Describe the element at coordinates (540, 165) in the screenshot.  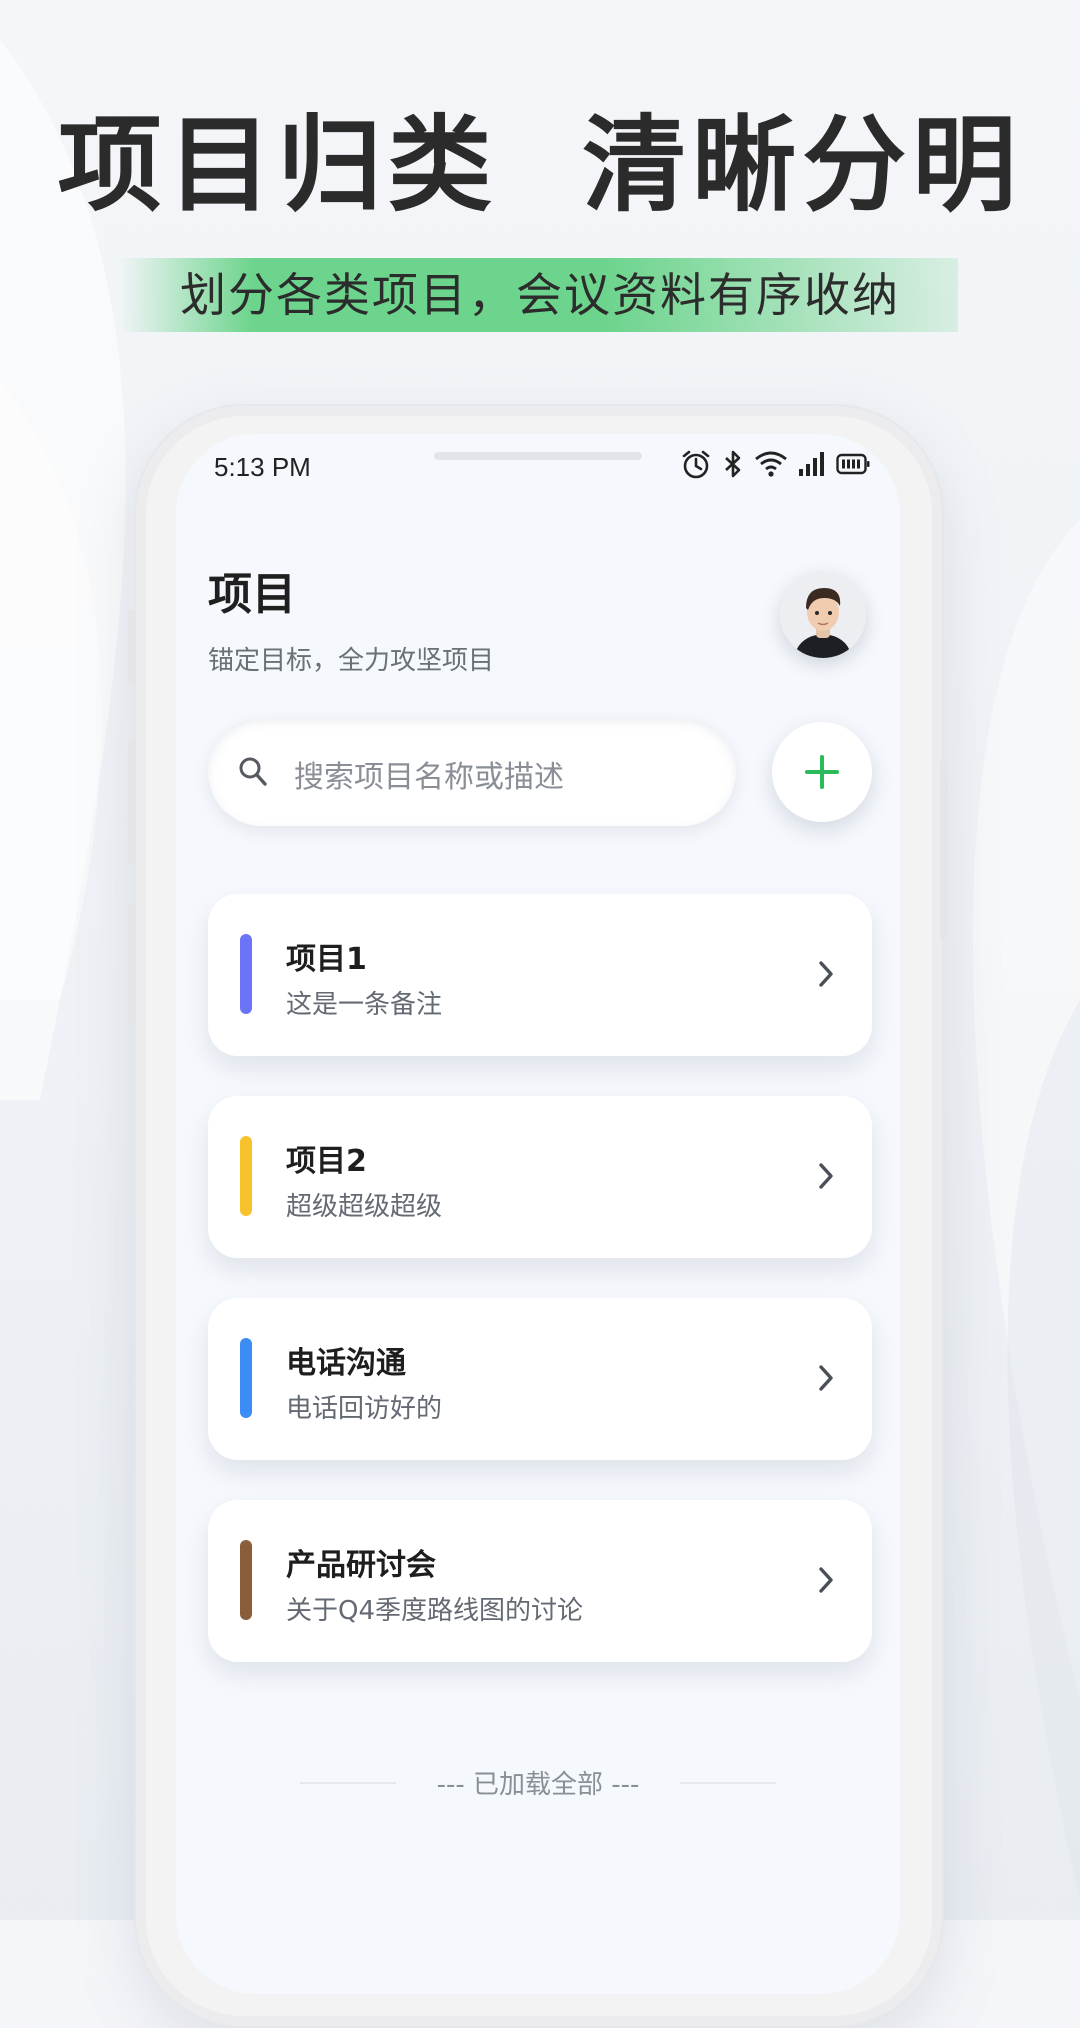
I see `promo-title: 项目归类 清晰分明` at that location.